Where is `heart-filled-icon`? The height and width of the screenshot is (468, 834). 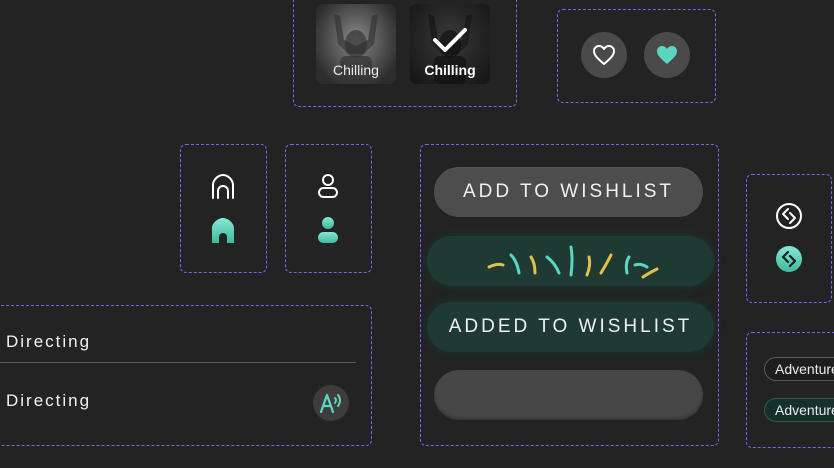
heart-filled-icon is located at coordinates (667, 55).